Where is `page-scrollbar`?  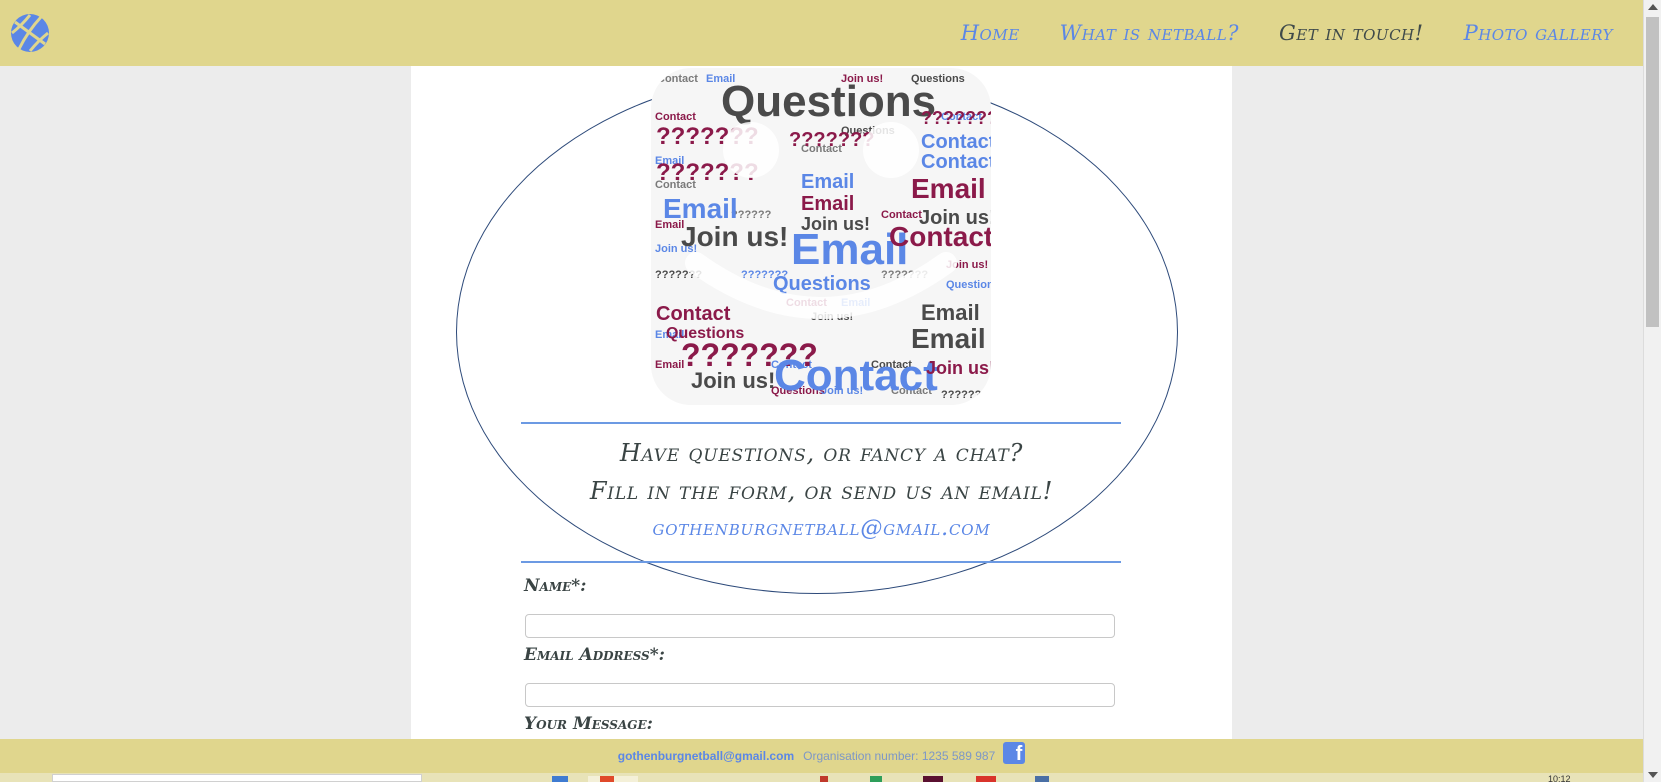
page-scrollbar is located at coordinates (1652, 391).